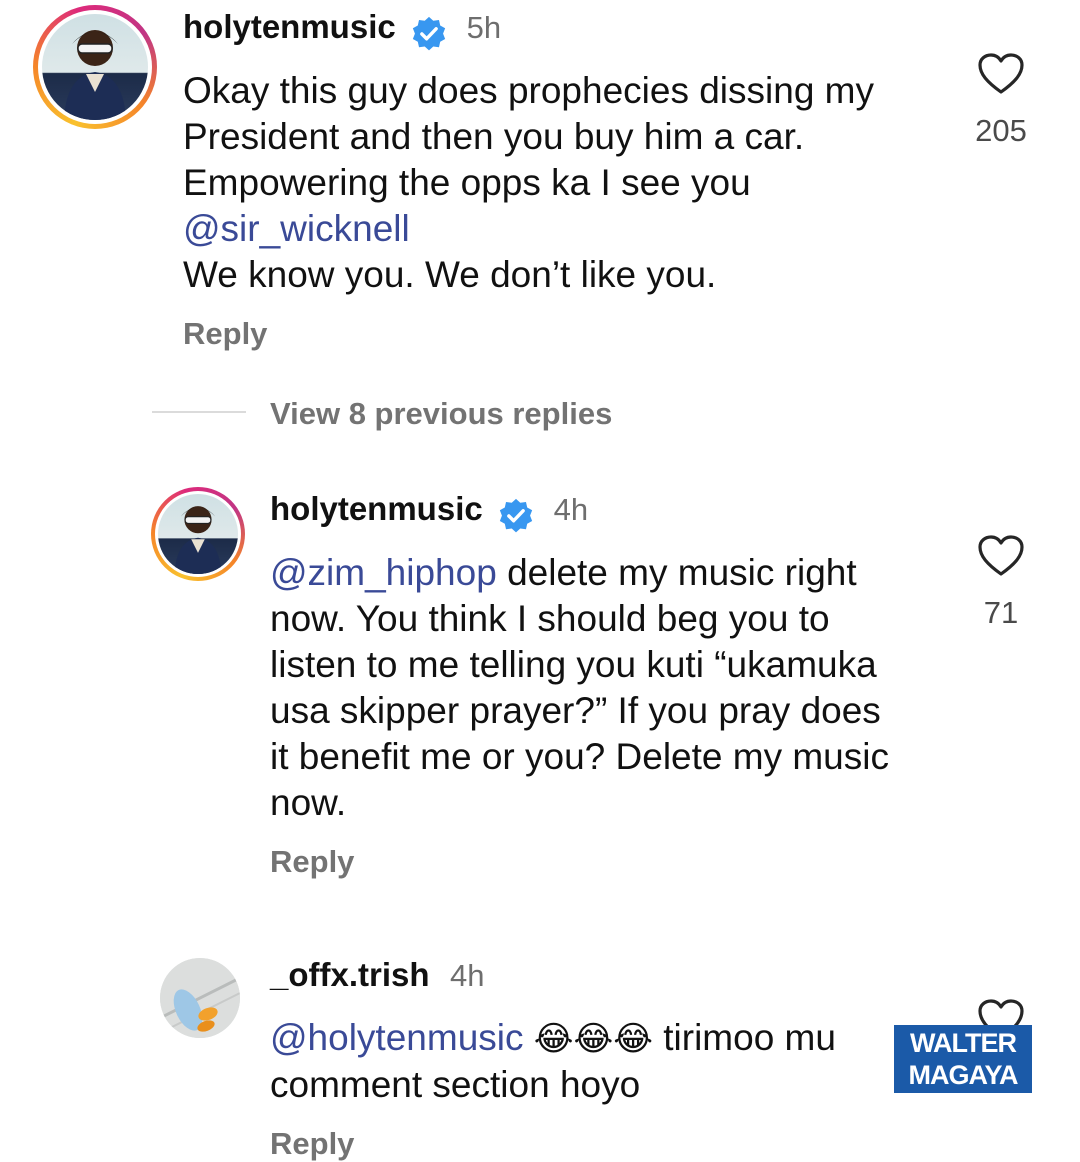 This screenshot has width=1080, height=1162. I want to click on comment-header: _offx.trish 4h, so click(377, 975).